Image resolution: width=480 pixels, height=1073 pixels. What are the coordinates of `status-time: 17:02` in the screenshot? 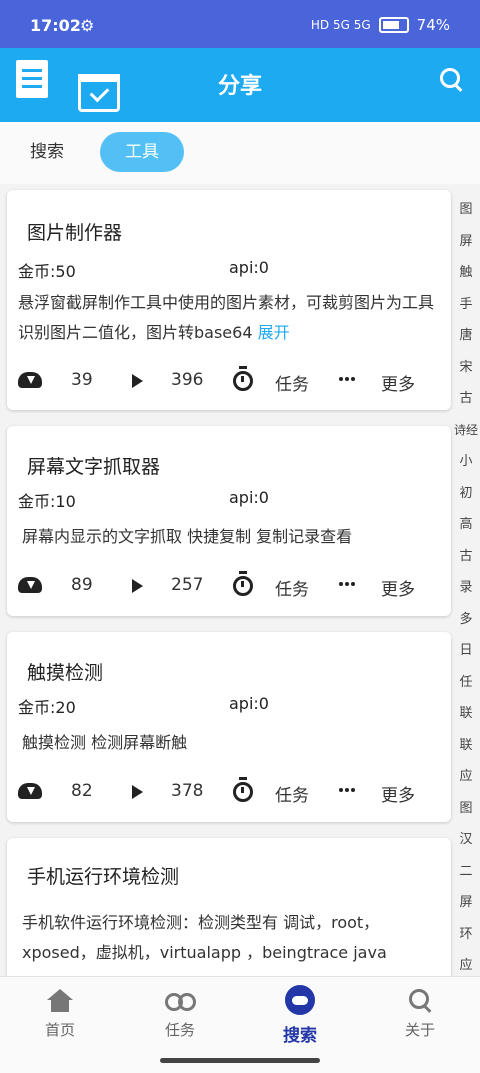 It's located at (55, 25).